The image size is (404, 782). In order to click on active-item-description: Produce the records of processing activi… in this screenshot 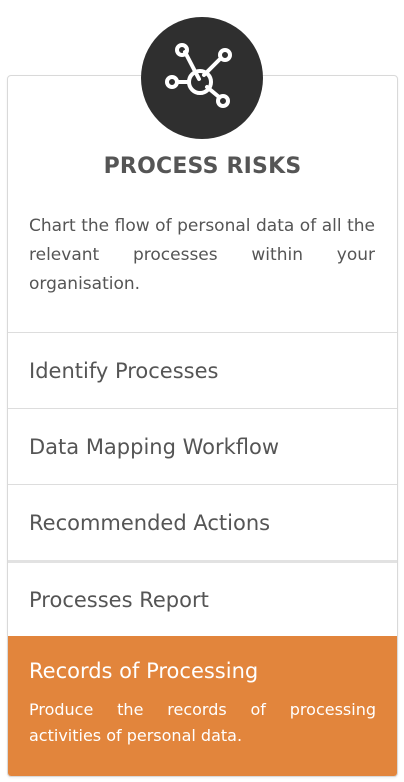, I will do `click(202, 722)`.